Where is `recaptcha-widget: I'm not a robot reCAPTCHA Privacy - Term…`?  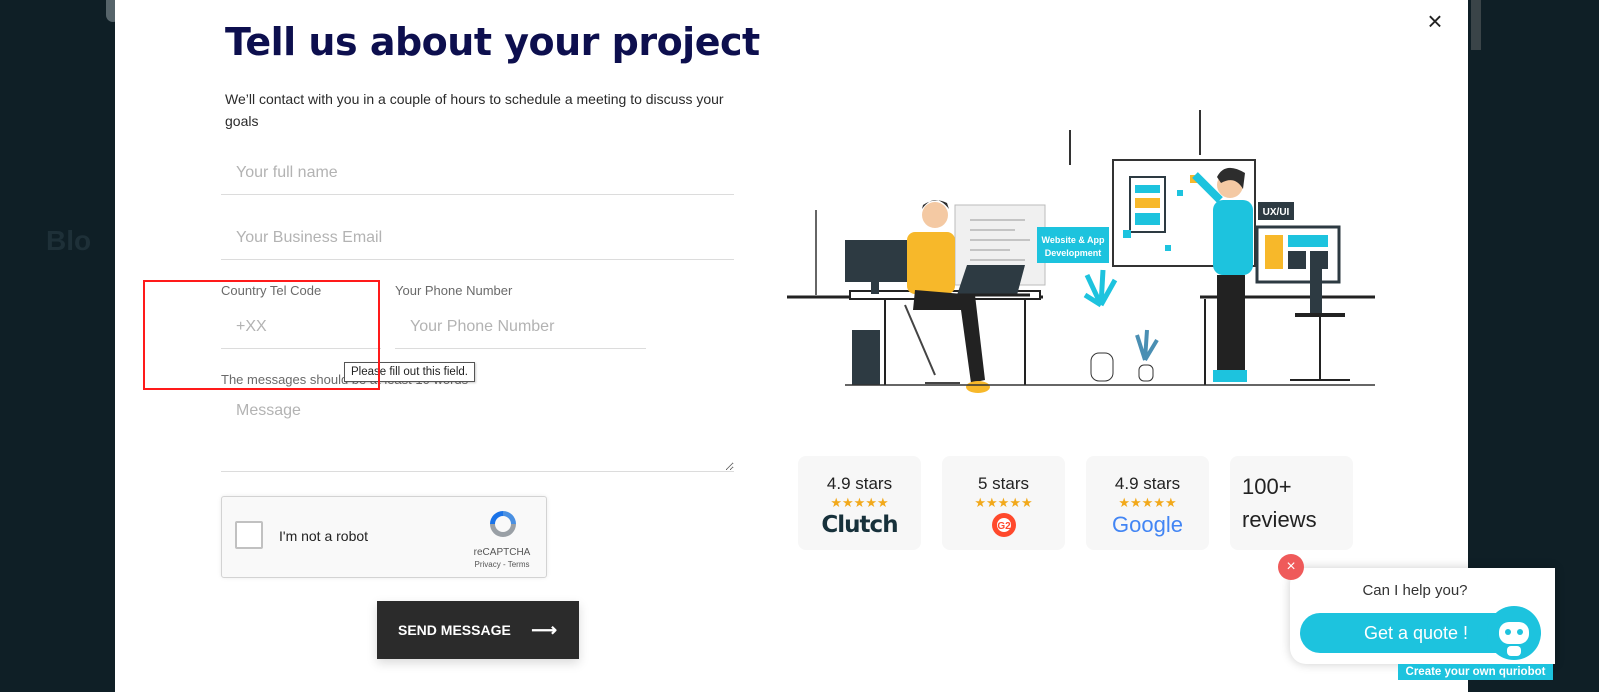
recaptcha-widget: I'm not a robot reCAPTCHA Privacy - Term… is located at coordinates (384, 537).